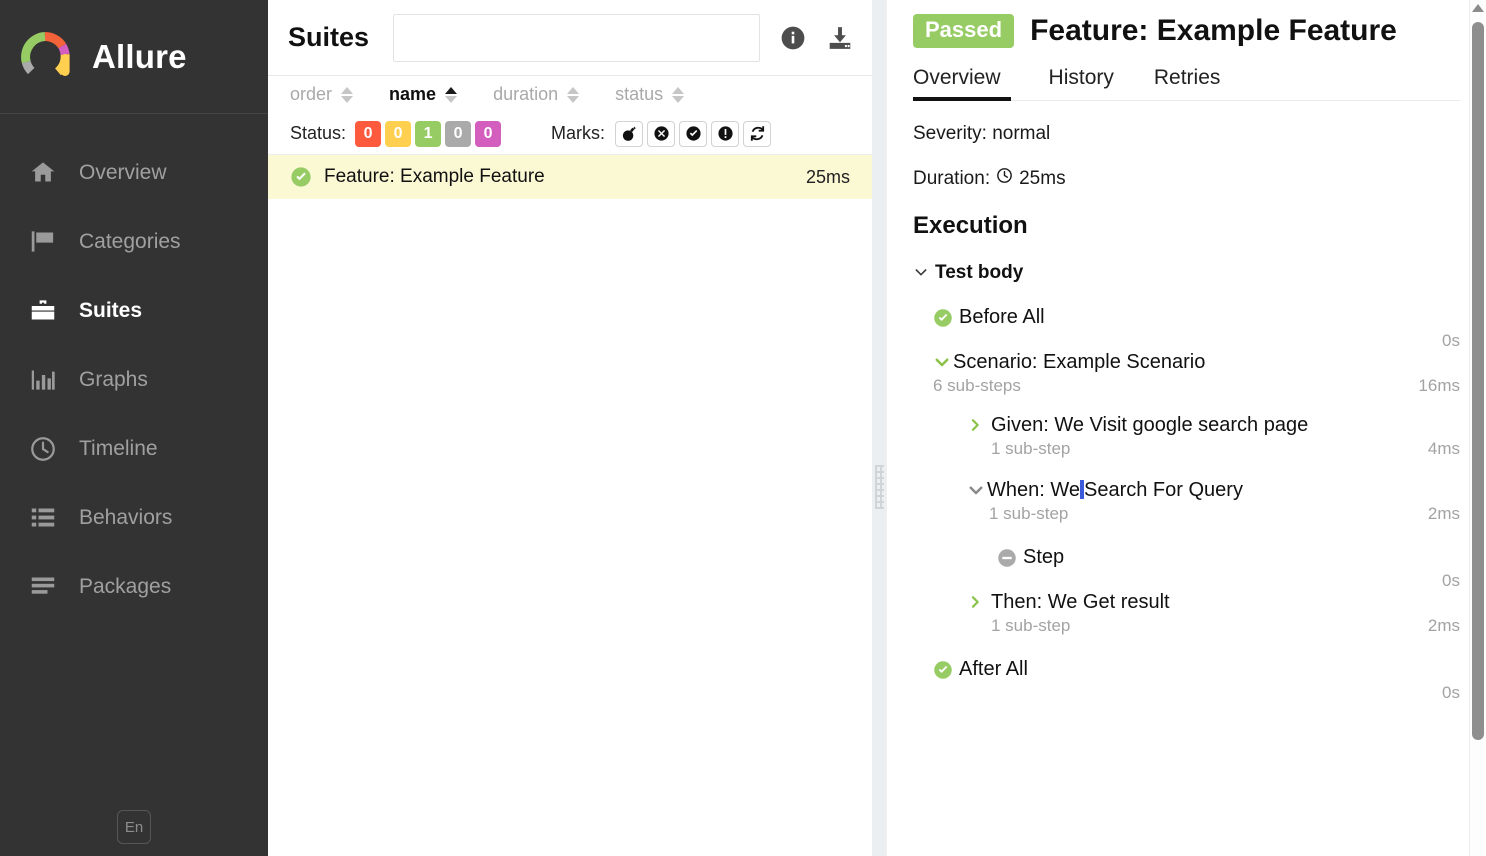 This screenshot has height=856, width=1486. What do you see at coordinates (134, 379) in the screenshot?
I see `sidebar-item-graphs: Graphs` at bounding box center [134, 379].